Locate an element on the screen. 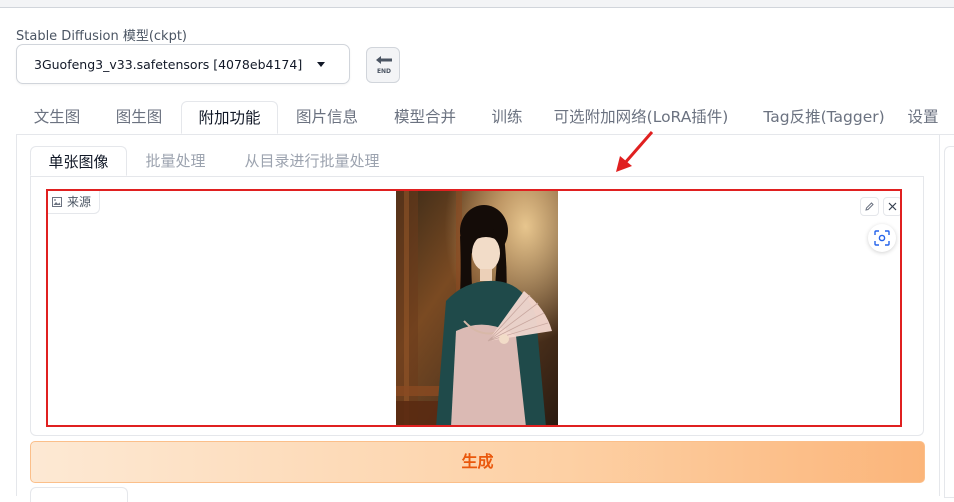  pencil-icon is located at coordinates (869, 206).